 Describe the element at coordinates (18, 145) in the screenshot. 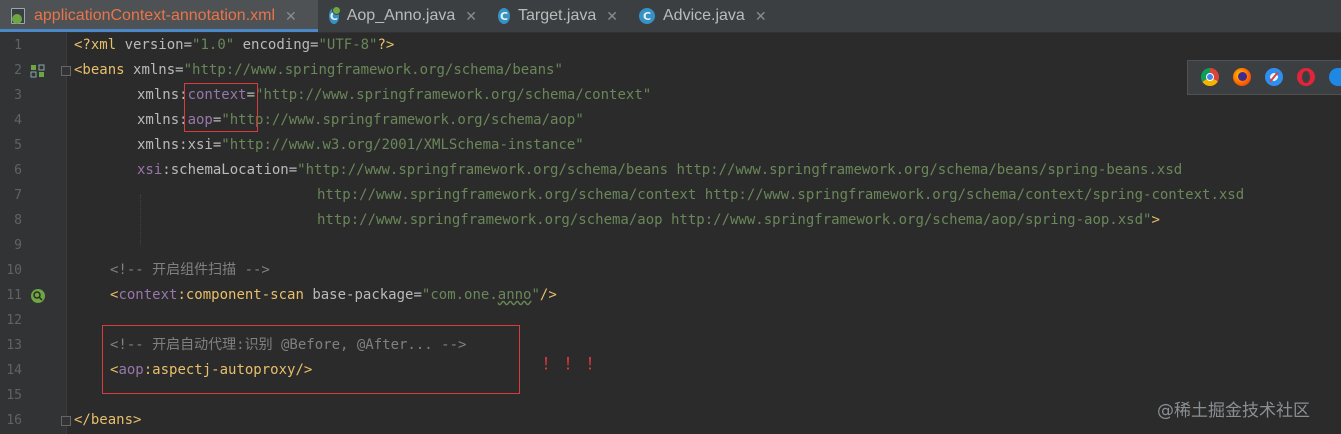

I see `line-number: 5` at that location.